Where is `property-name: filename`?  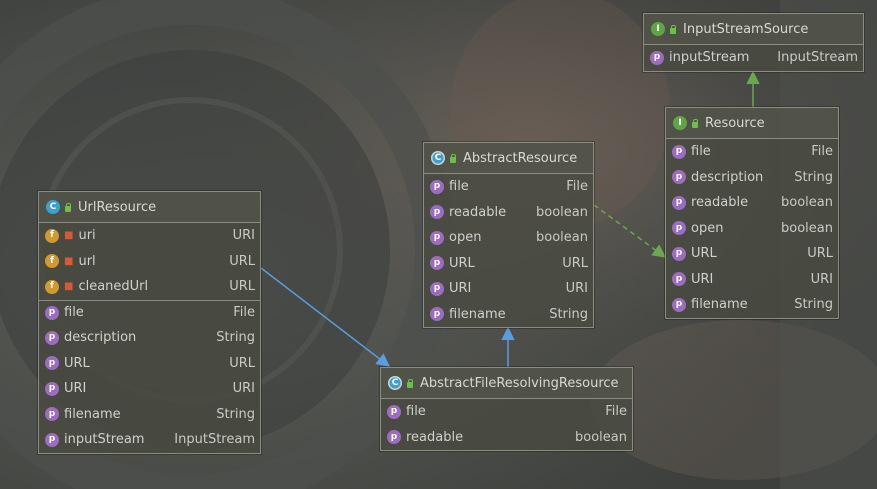 property-name: filename is located at coordinates (477, 314).